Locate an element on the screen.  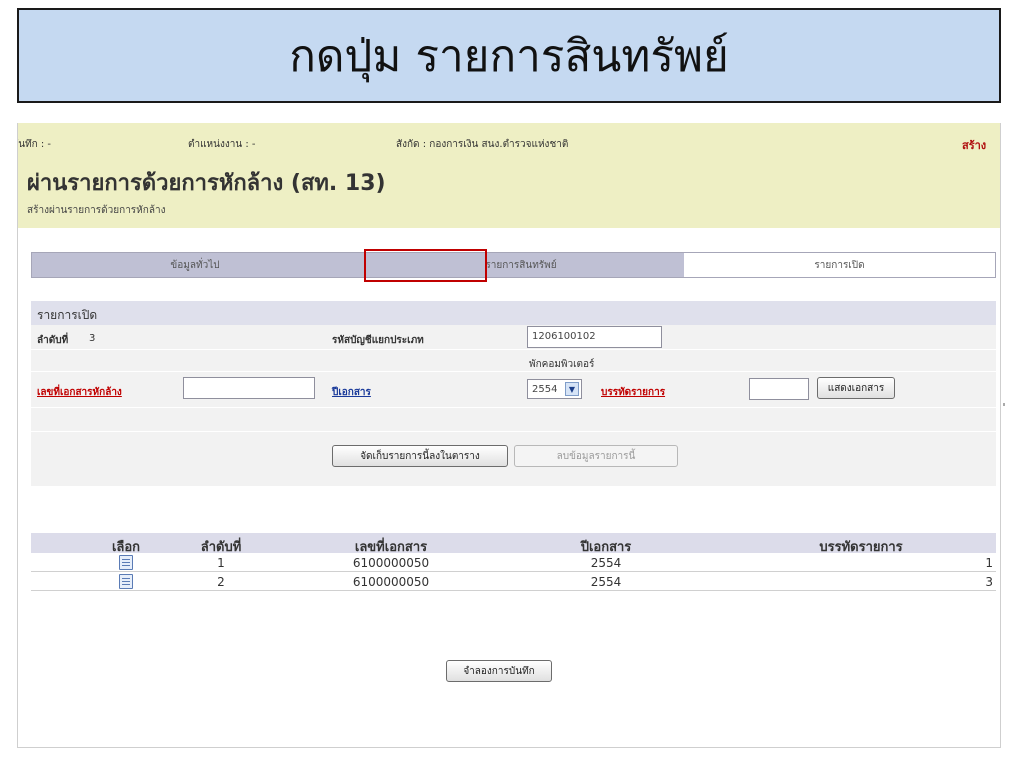
slide-title: กดปุ่ม รายการสินทรัพย์ is located at coordinates (509, 56).